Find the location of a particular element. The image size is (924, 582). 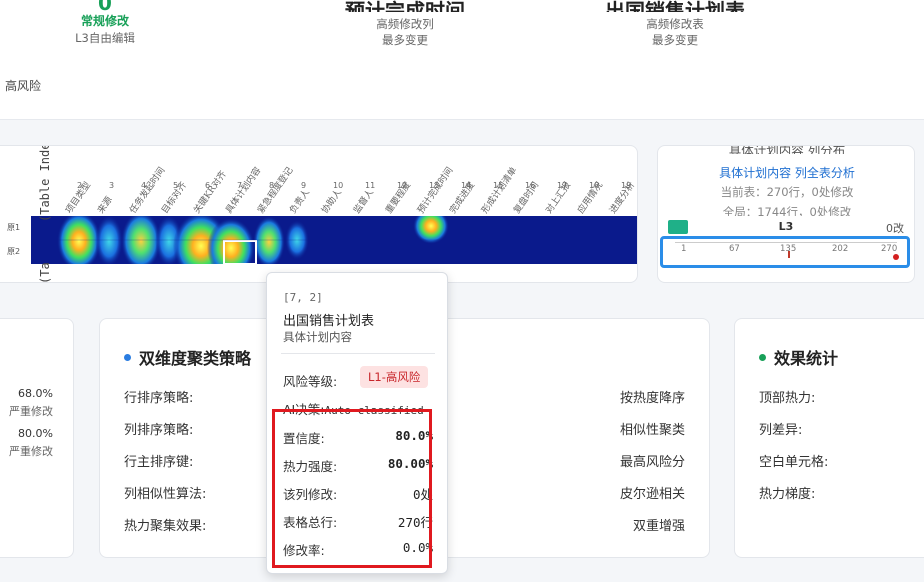

highlight-box is located at coordinates (352, 488).